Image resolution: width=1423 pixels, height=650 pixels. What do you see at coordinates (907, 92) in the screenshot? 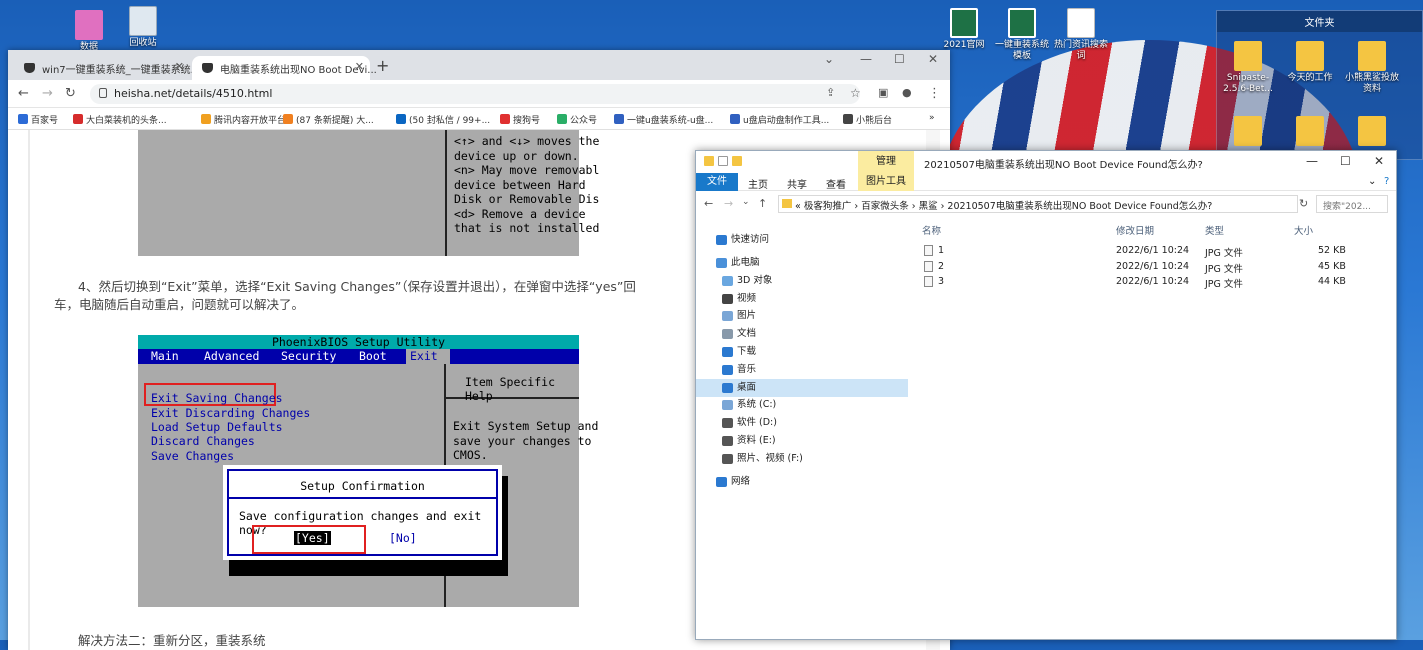
I see `profile-icon: ●` at bounding box center [907, 92].